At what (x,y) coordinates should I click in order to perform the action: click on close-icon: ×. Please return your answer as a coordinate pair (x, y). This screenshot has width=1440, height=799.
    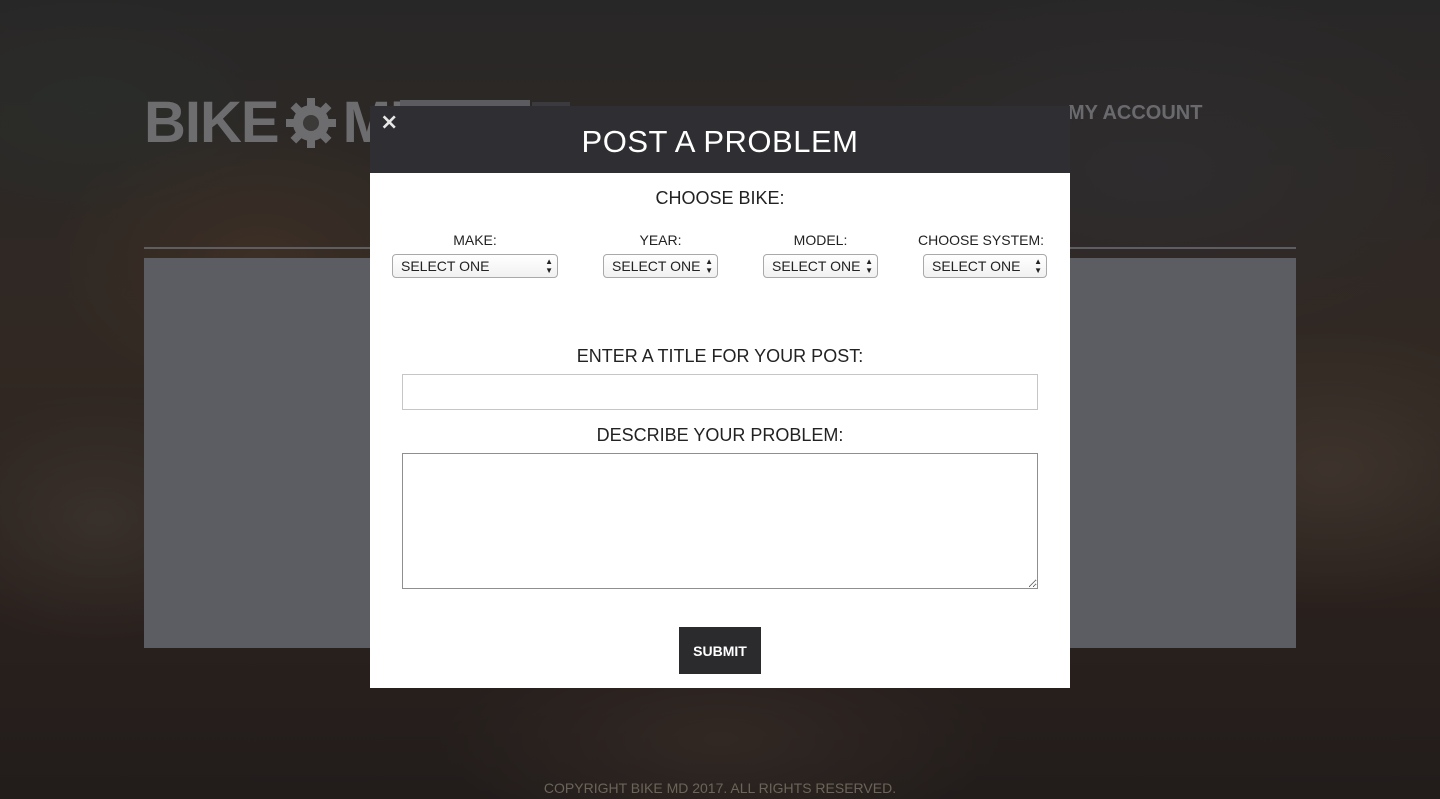
    Looking at the image, I should click on (389, 123).